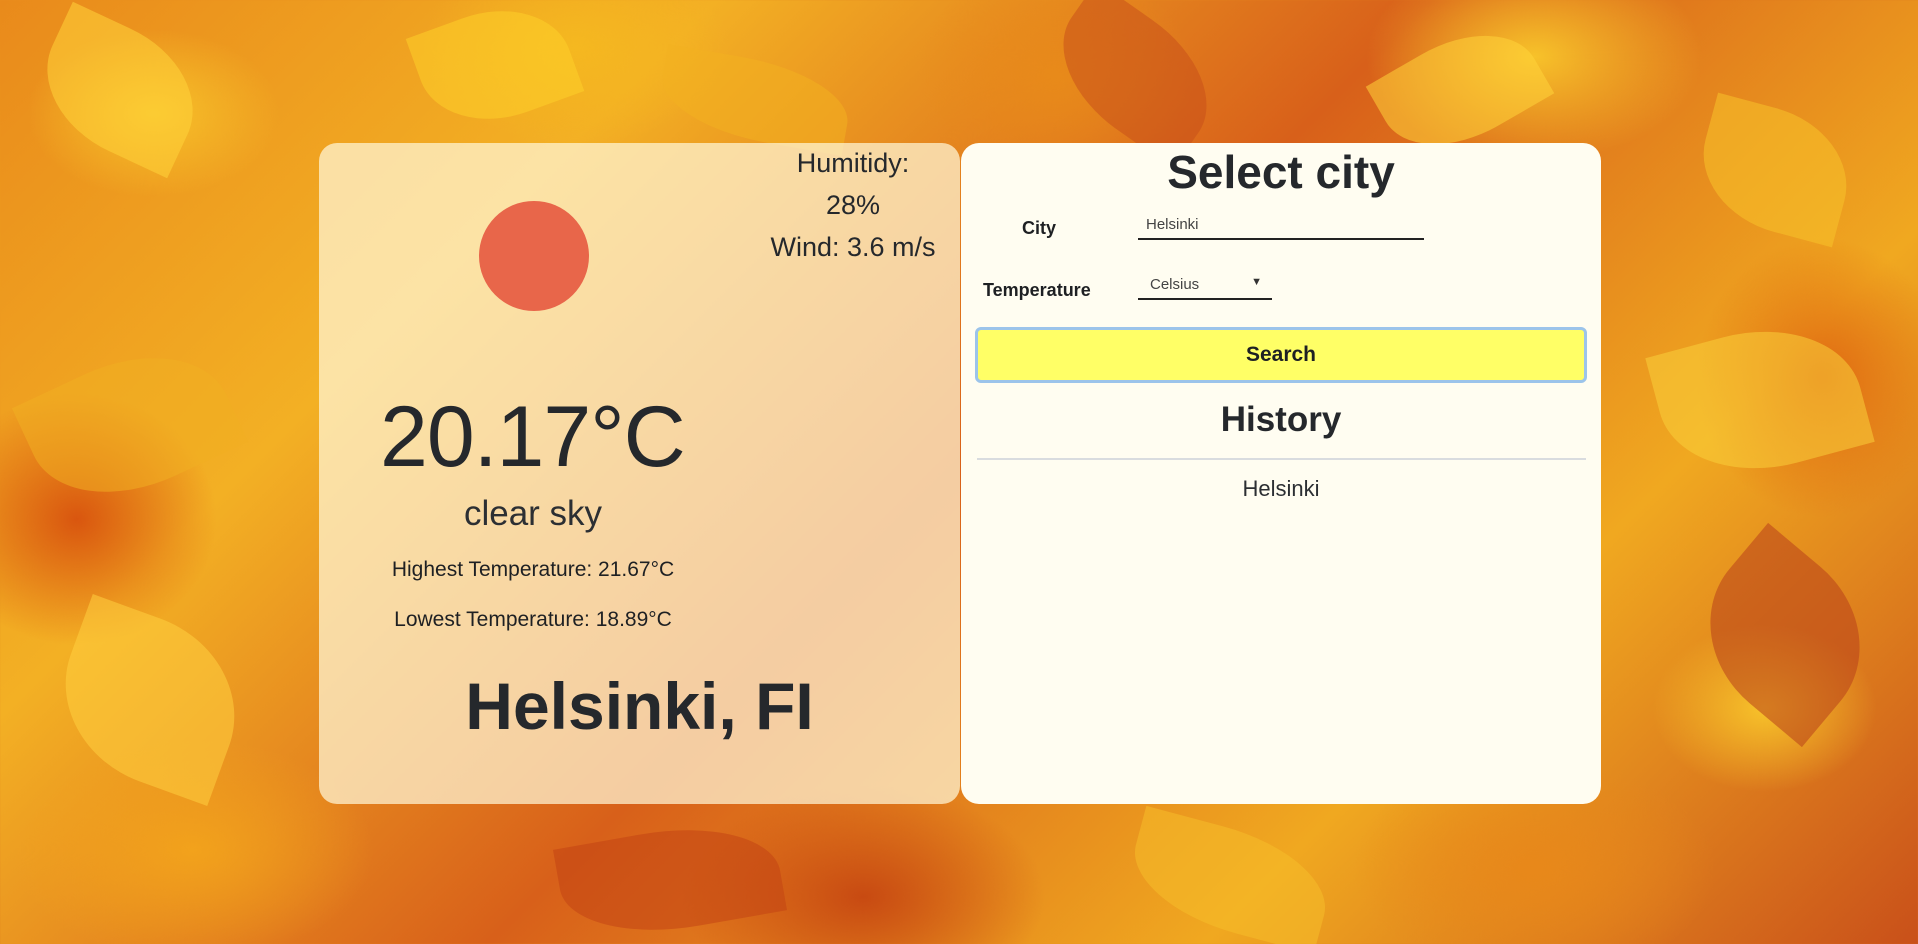 The height and width of the screenshot is (944, 1918). I want to click on current-temperature: 20.17°C, so click(533, 437).